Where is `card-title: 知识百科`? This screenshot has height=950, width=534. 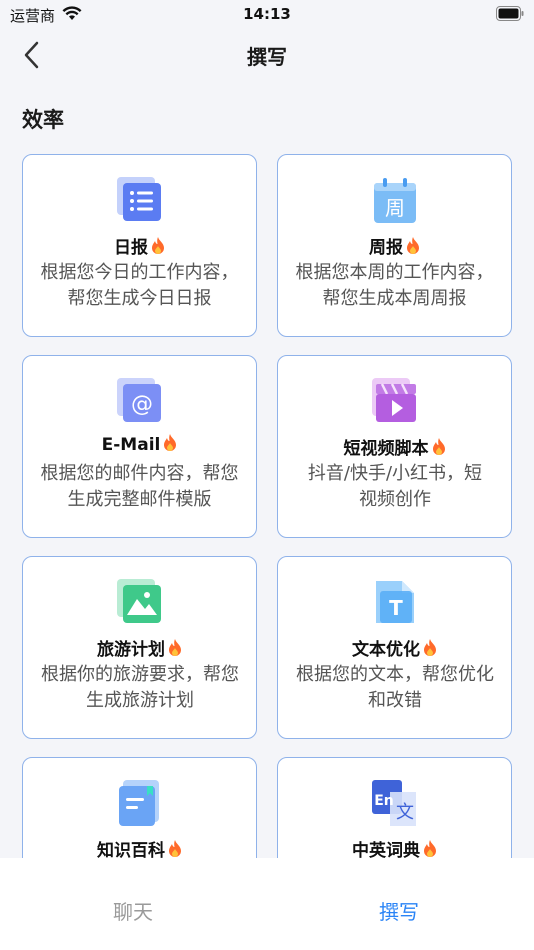 card-title: 知识百科 is located at coordinates (139, 847).